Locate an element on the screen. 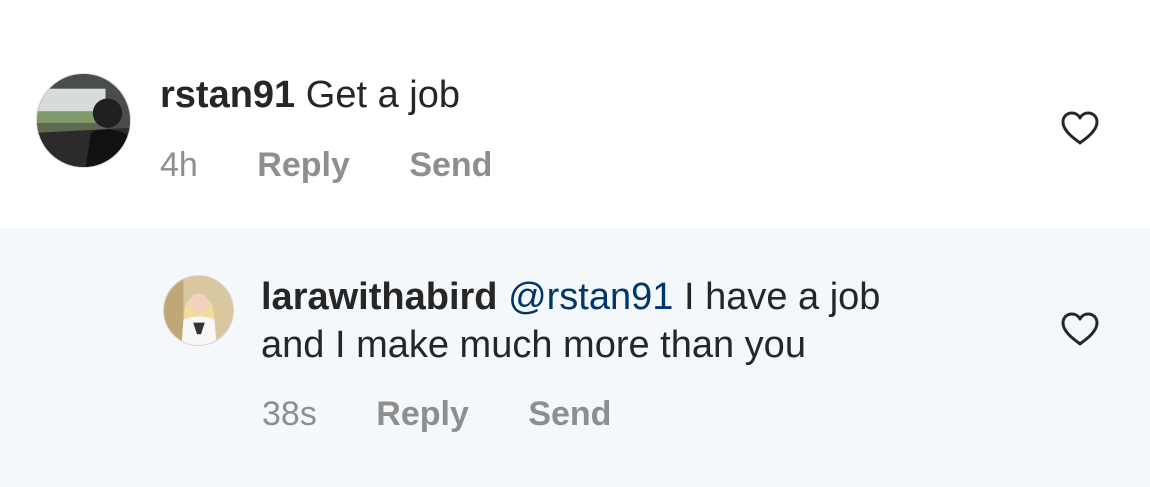 This screenshot has width=1150, height=487. comment-body: Get a job is located at coordinates (377, 95).